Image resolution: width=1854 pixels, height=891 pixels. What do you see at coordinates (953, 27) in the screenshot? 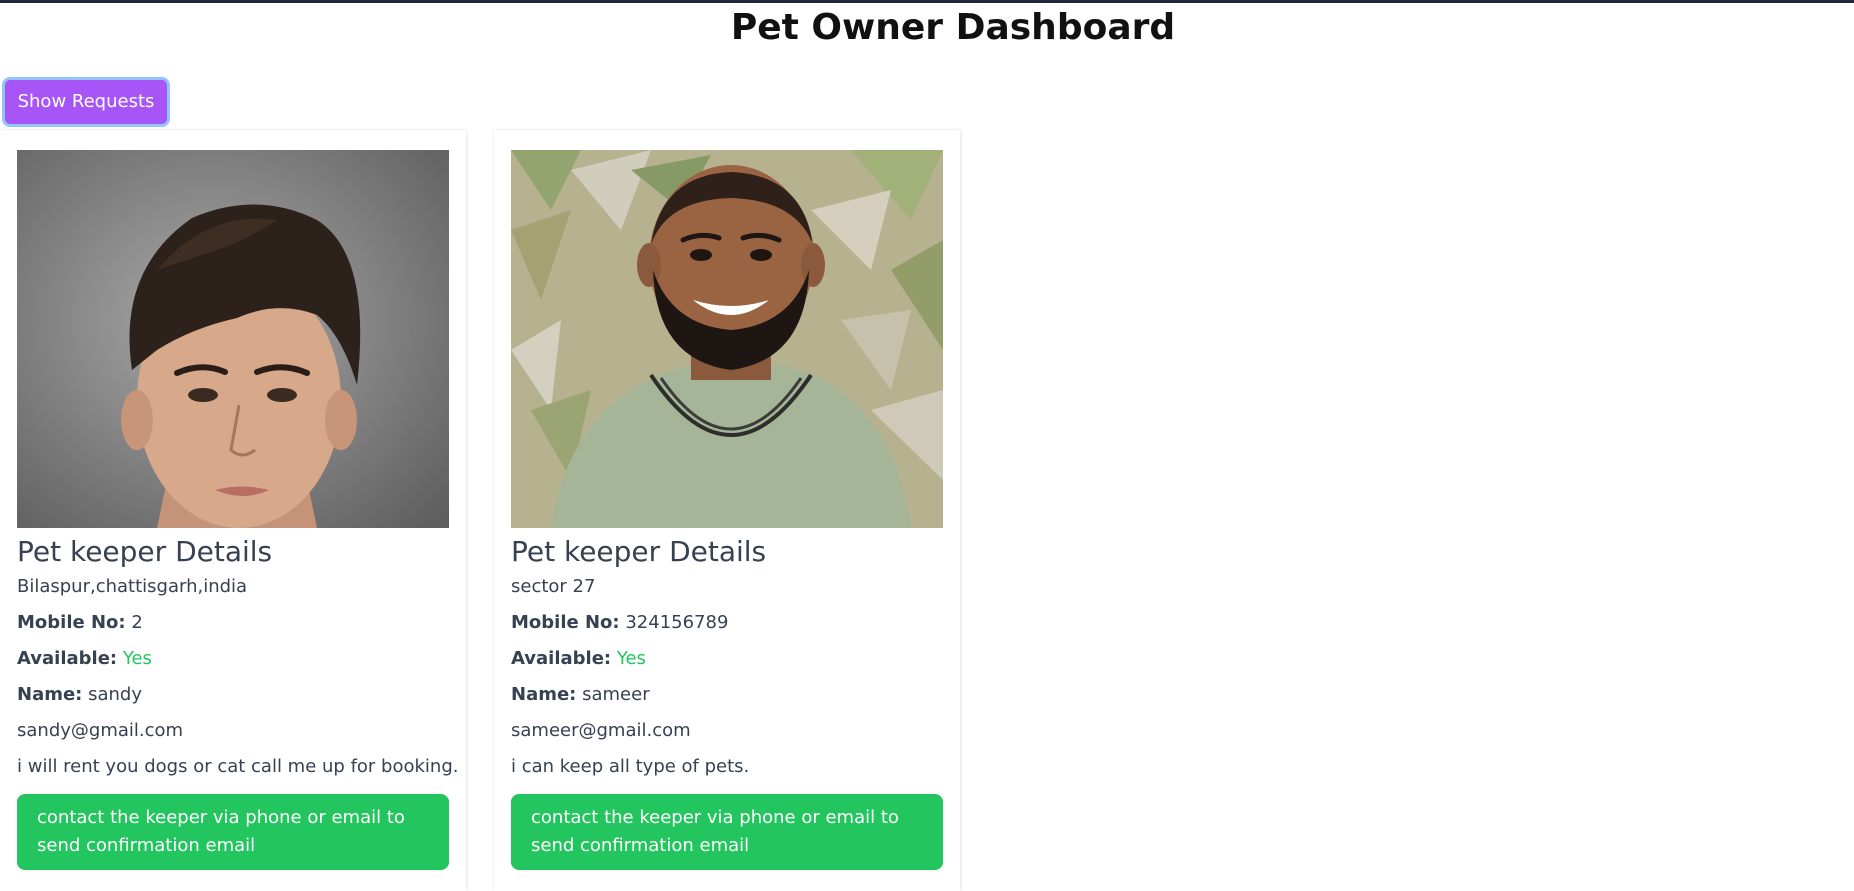
I see `page-title: Pet Owner Dashboard` at bounding box center [953, 27].